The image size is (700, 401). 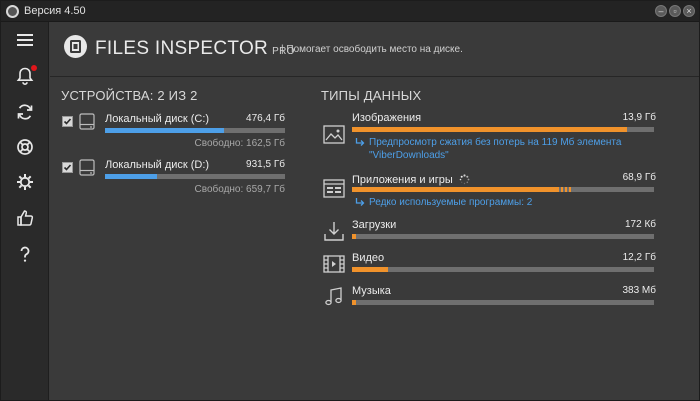 I want to click on type-size: 68,9 Гб, so click(x=639, y=177).